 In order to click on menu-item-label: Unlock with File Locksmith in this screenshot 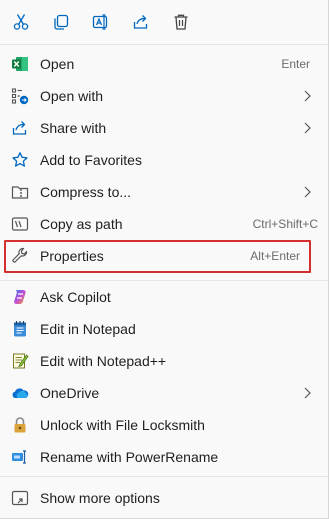, I will do `click(122, 425)`.